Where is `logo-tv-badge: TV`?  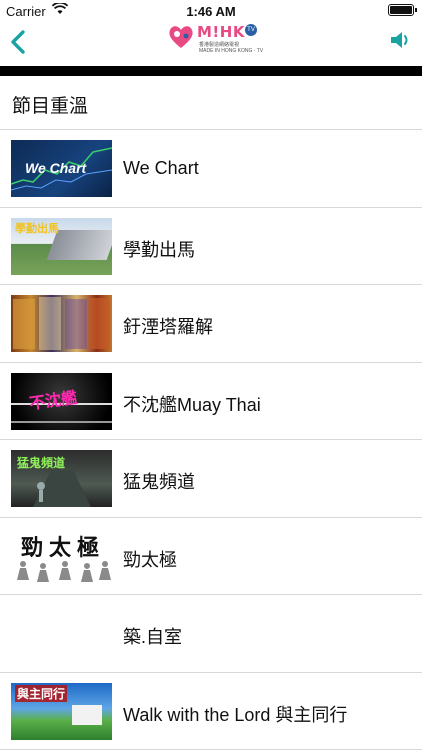 logo-tv-badge: TV is located at coordinates (251, 30).